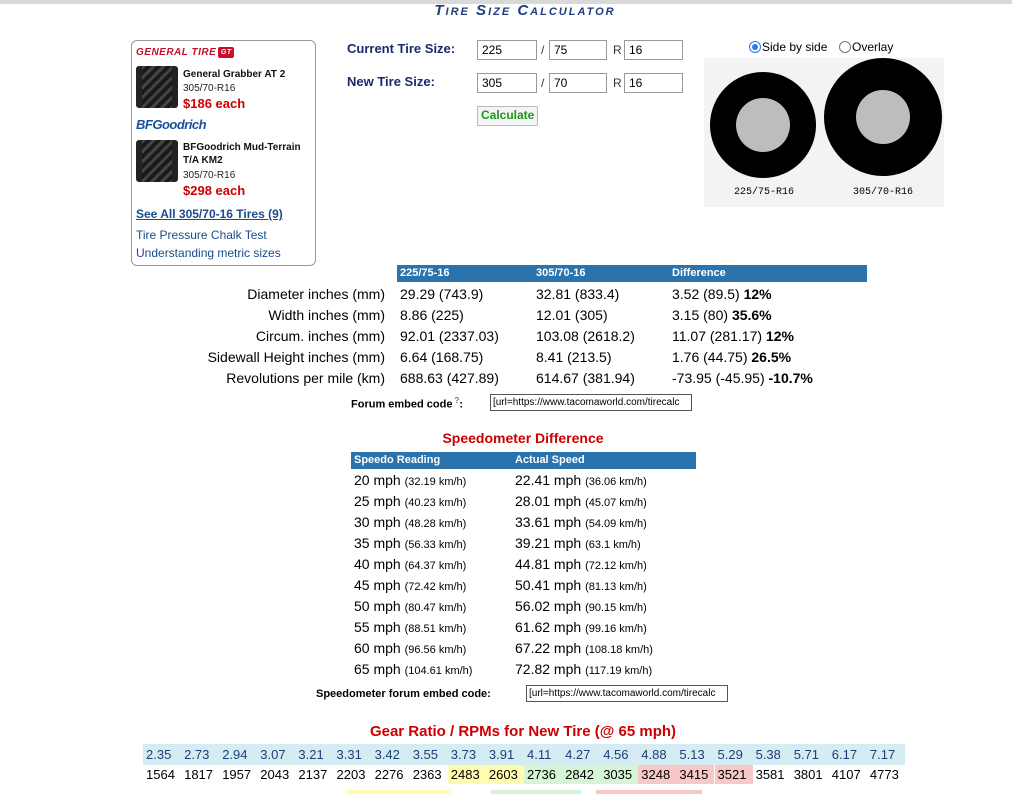 The image size is (1012, 794). I want to click on row-label-diameter: Diameter inches (mm), so click(316, 294).